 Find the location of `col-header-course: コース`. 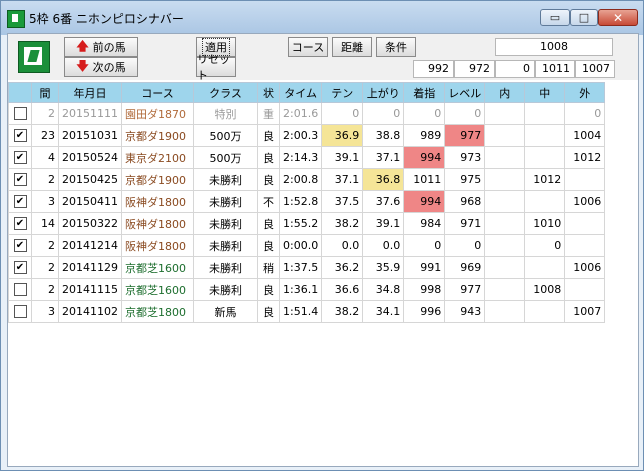

col-header-course: コース is located at coordinates (157, 92).